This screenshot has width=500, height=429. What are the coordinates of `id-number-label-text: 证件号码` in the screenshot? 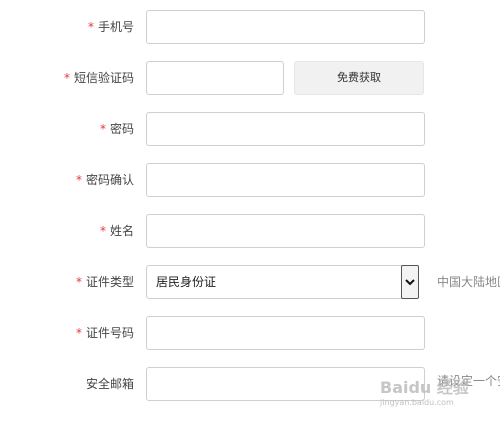 It's located at (109, 333).